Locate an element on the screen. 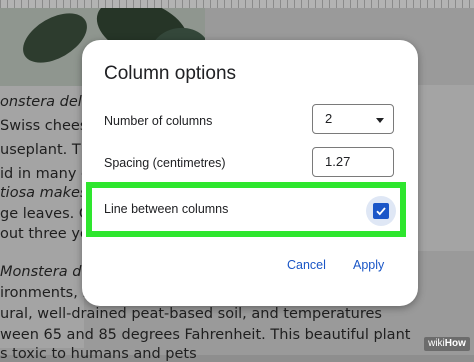 This screenshot has width=474, height=362. apply-button: Apply is located at coordinates (368, 265).